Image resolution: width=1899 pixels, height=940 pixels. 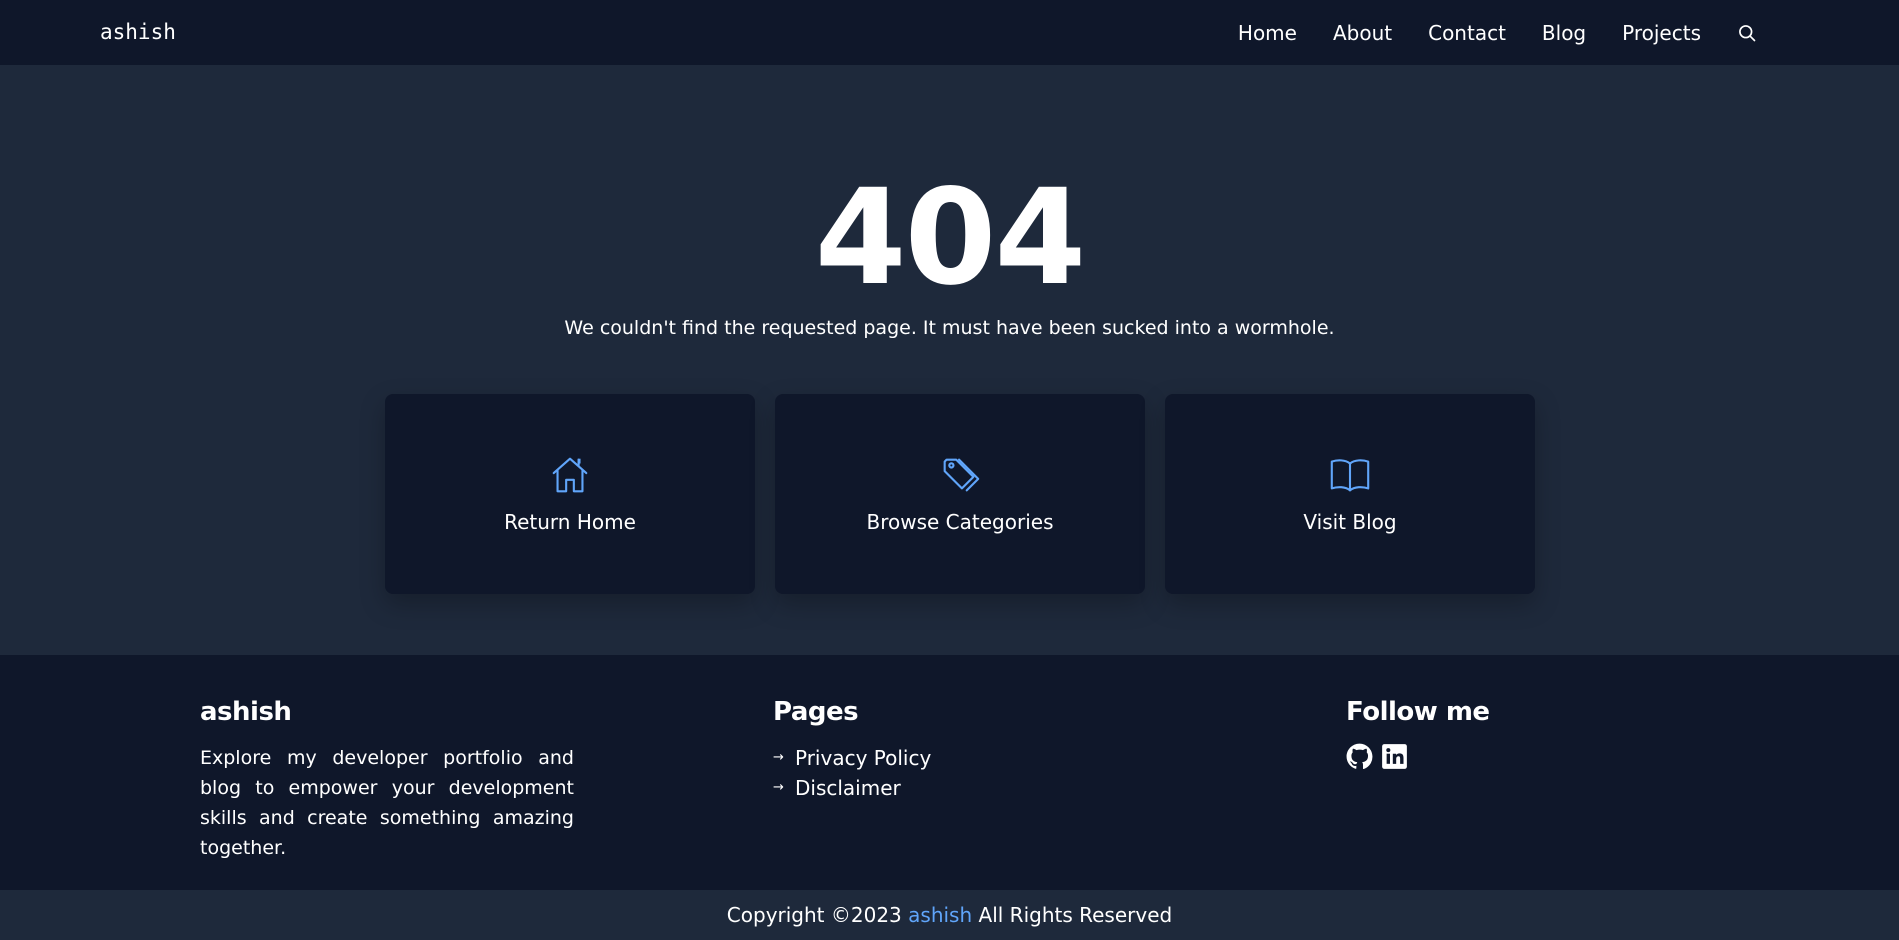 What do you see at coordinates (138, 32) in the screenshot?
I see `brand-logo: ashish` at bounding box center [138, 32].